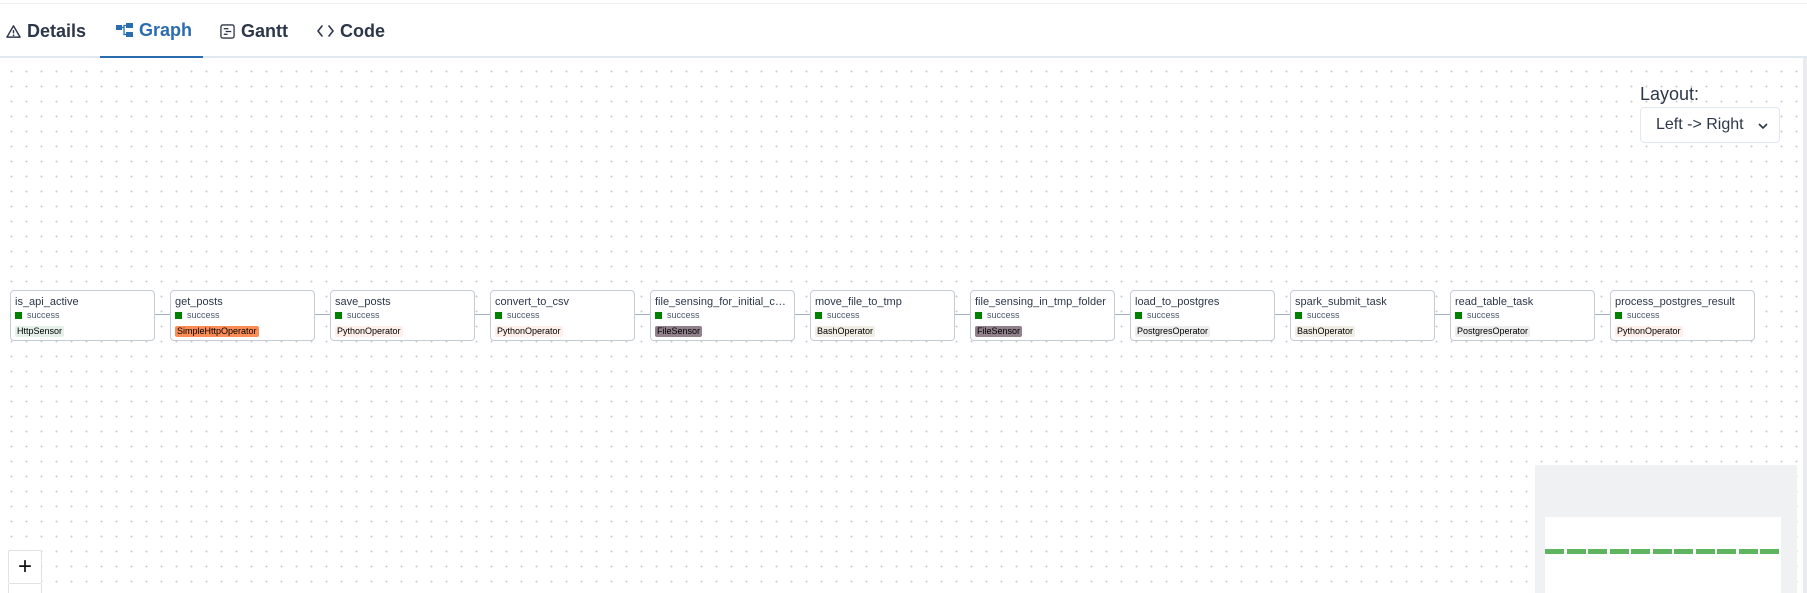 The height and width of the screenshot is (593, 1807). I want to click on layout-select-value: Left -> Right, so click(1700, 124).